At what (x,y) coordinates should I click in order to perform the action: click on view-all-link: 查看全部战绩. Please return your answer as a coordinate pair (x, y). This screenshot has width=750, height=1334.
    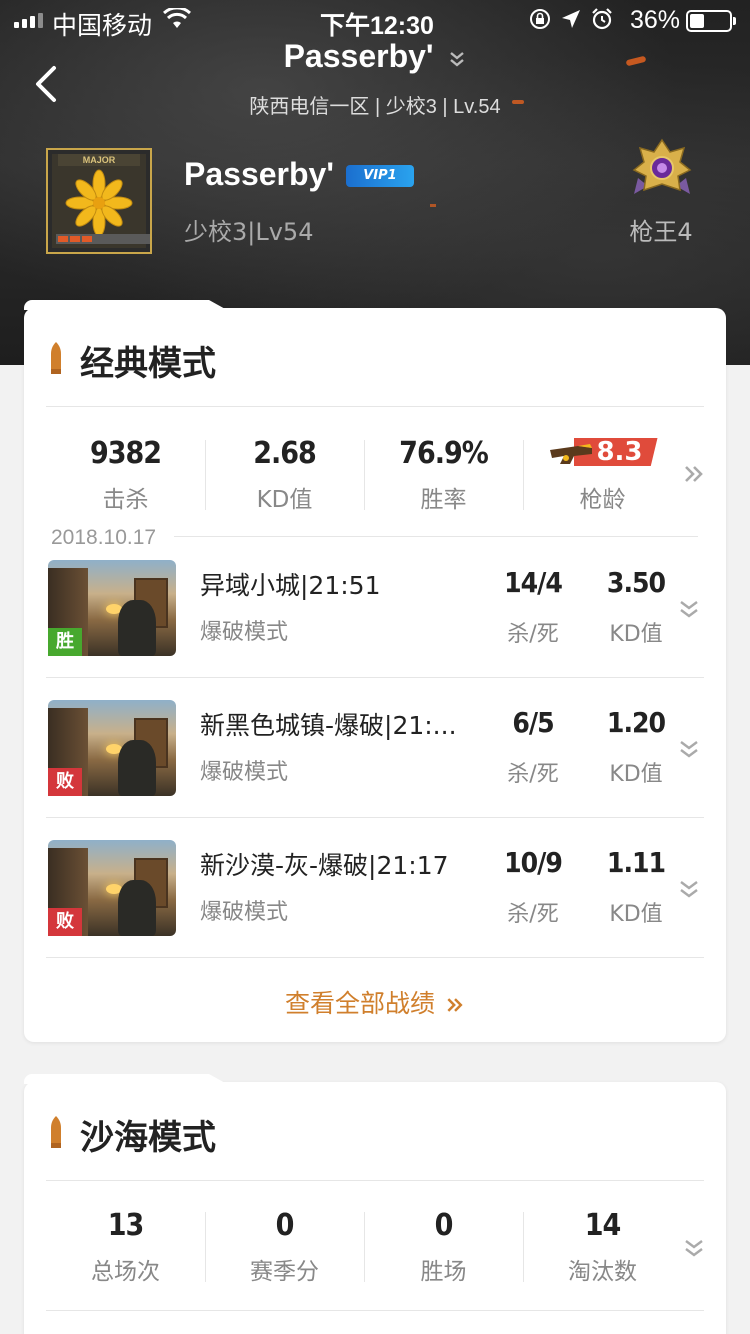
    Looking at the image, I should click on (375, 1002).